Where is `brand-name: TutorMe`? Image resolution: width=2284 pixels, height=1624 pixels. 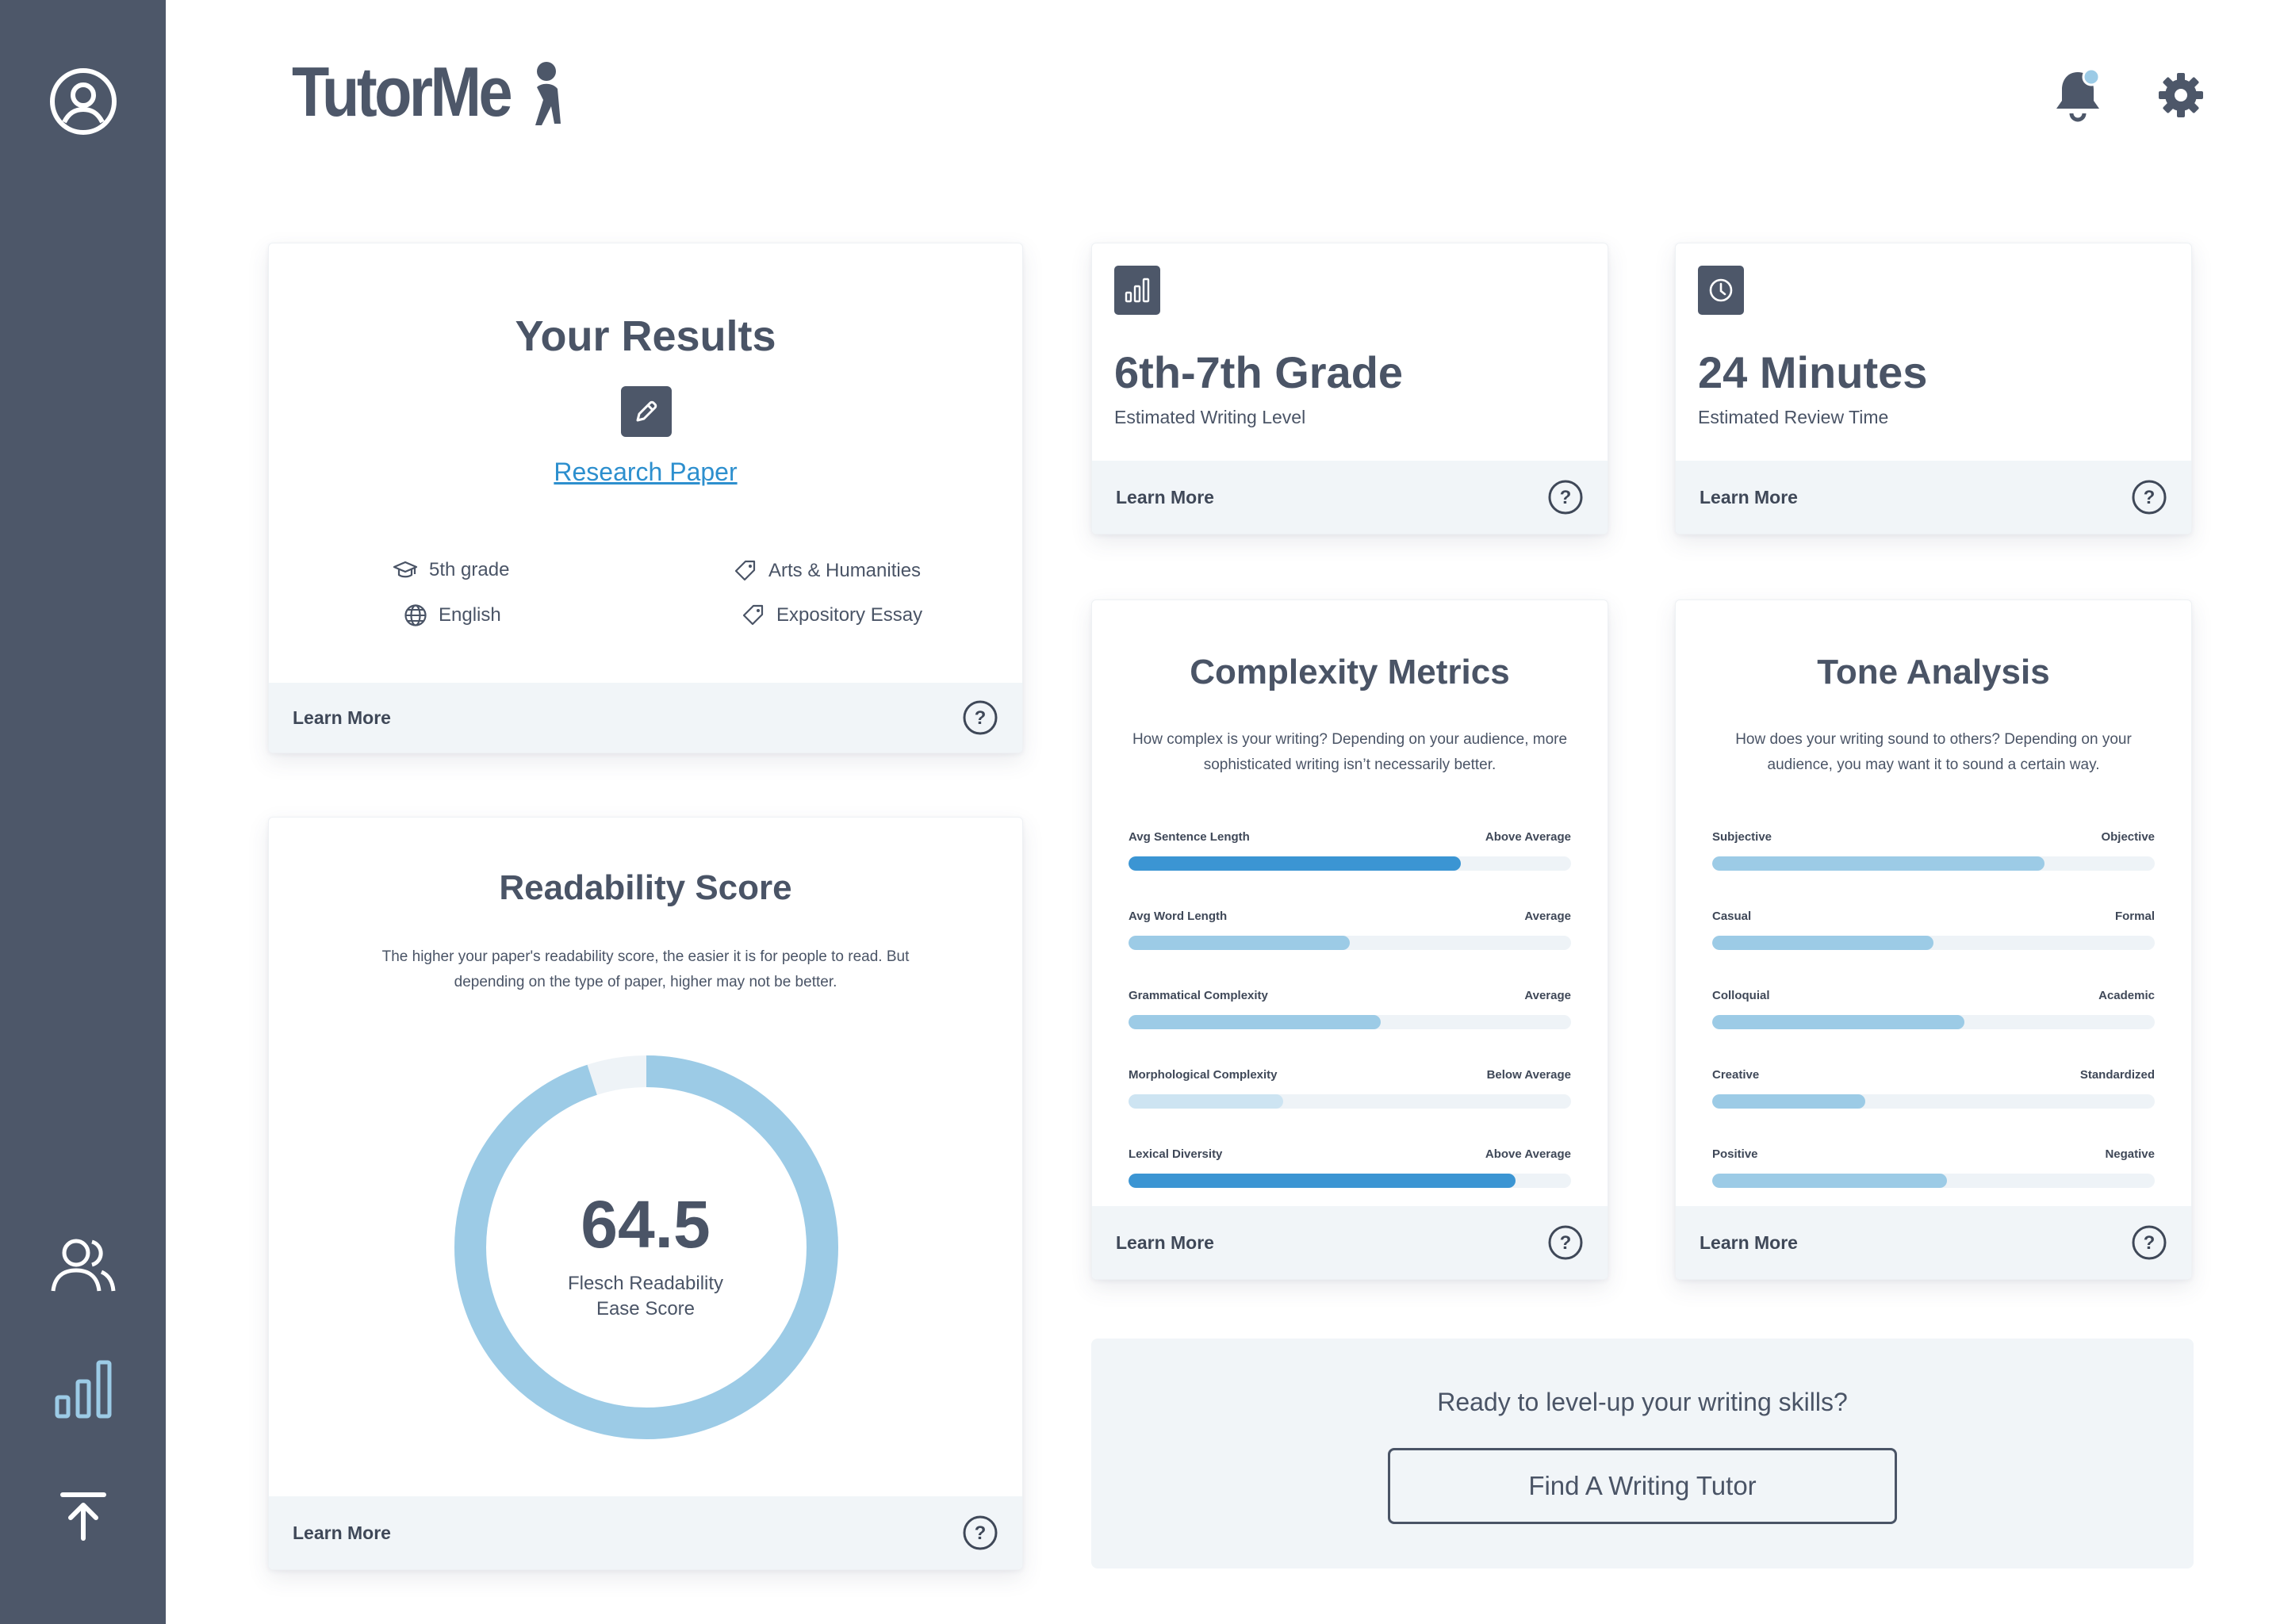
brand-name: TutorMe is located at coordinates (402, 91).